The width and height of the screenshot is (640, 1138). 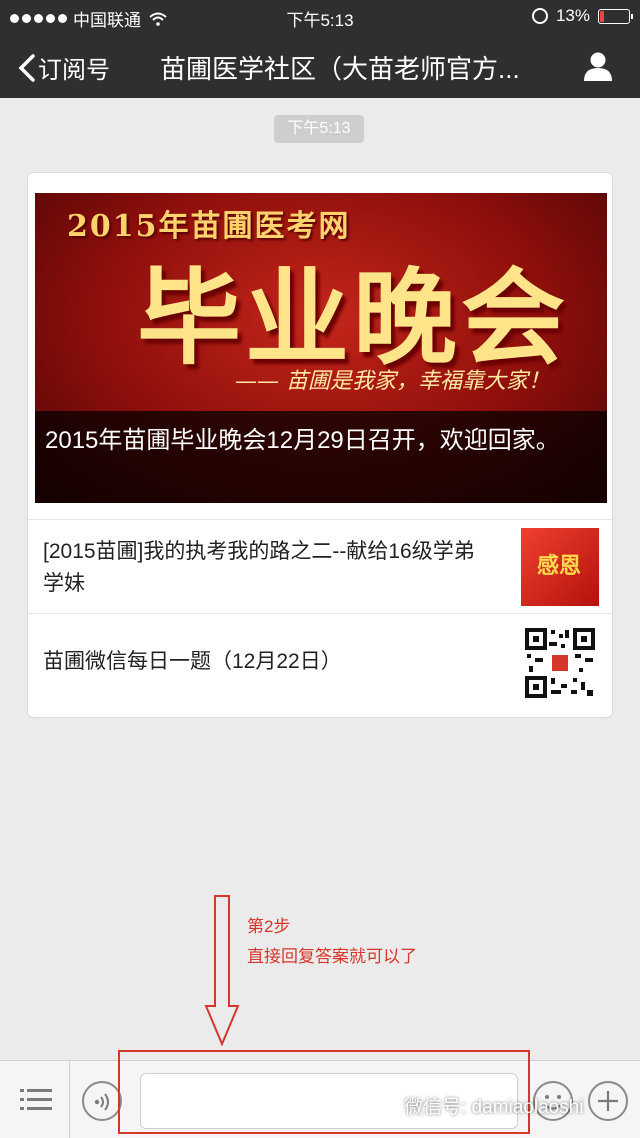 I want to click on cover-image-slogan: —— 苗圃是我家，幸福靠大家！, so click(x=392, y=381).